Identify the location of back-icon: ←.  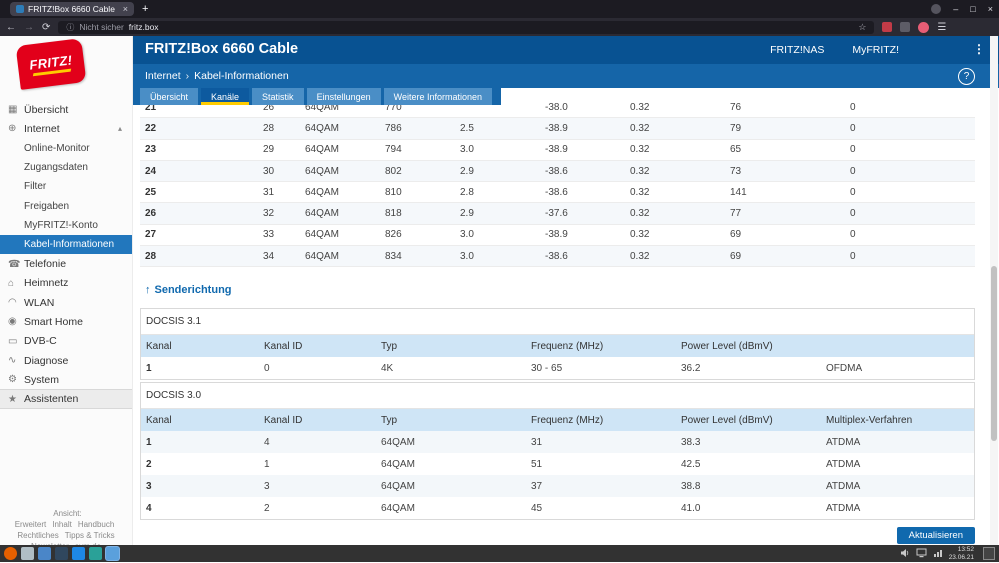
(11, 27).